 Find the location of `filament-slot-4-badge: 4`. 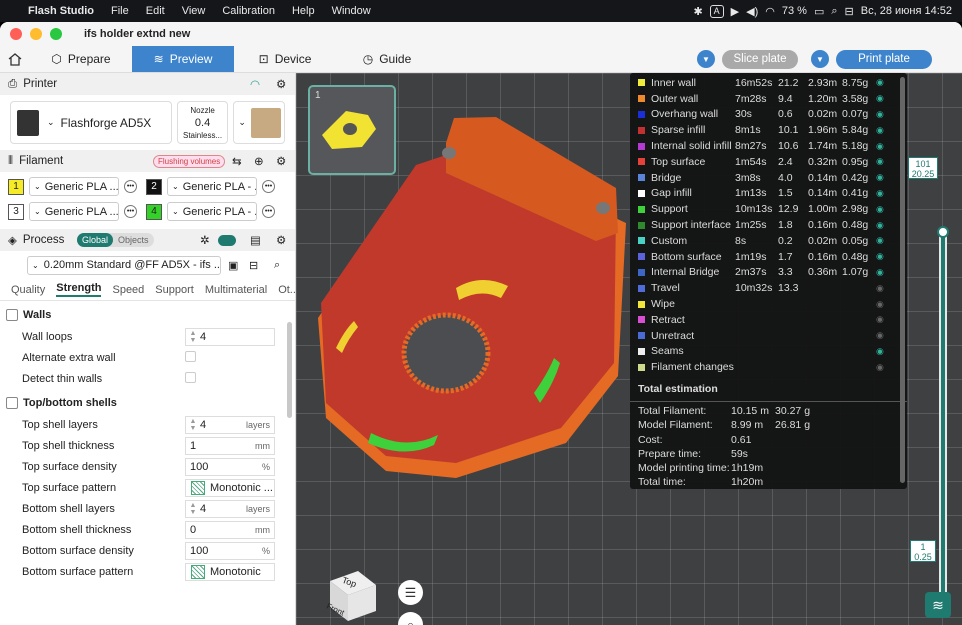

filament-slot-4-badge: 4 is located at coordinates (154, 211).